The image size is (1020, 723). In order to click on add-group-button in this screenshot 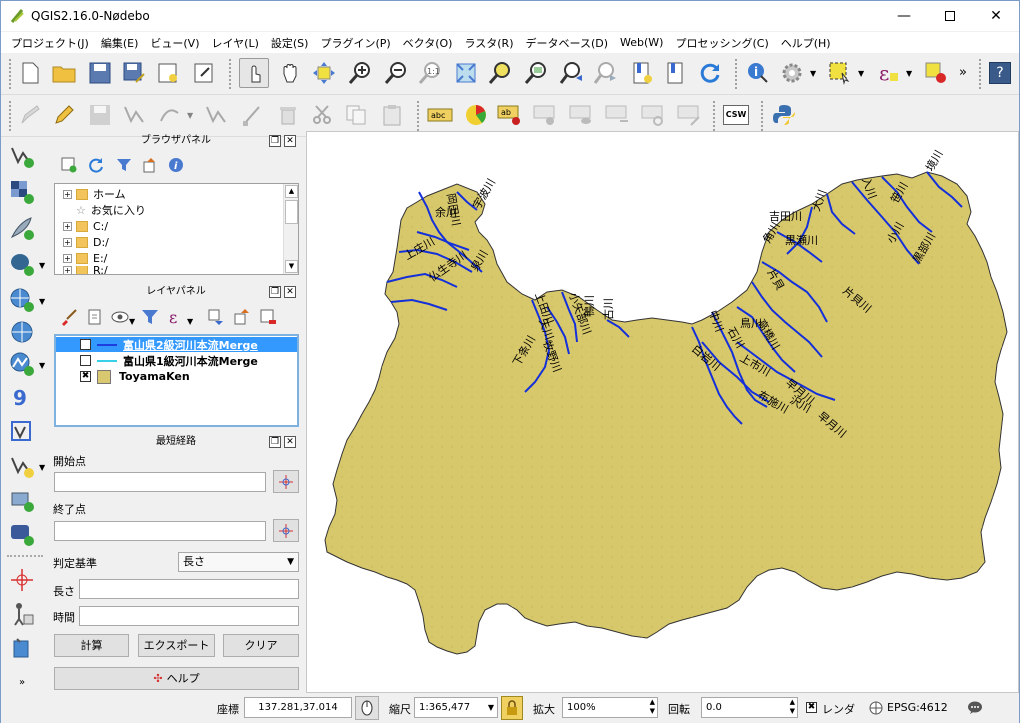, I will do `click(95, 317)`.